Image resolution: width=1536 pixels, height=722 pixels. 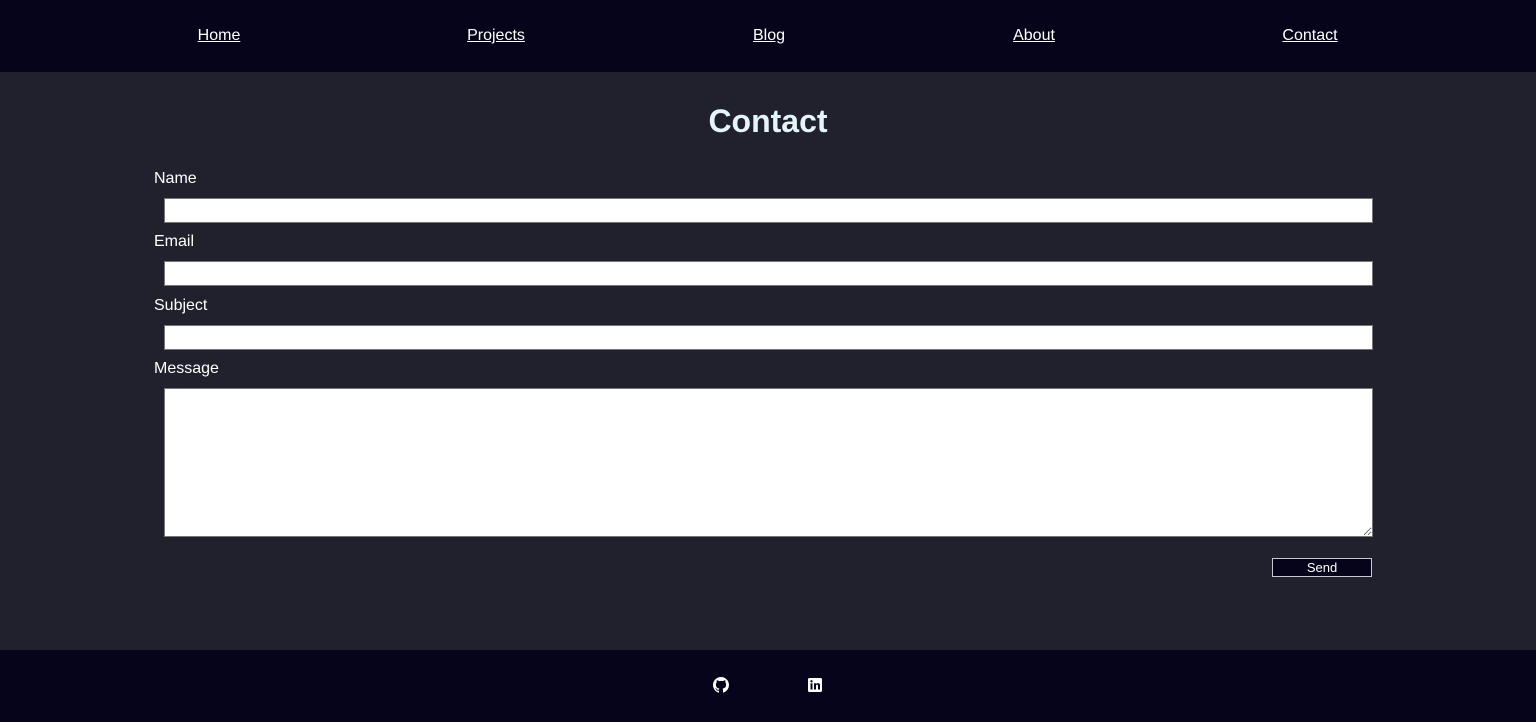 What do you see at coordinates (219, 36) in the screenshot?
I see `nav-link-home: Home` at bounding box center [219, 36].